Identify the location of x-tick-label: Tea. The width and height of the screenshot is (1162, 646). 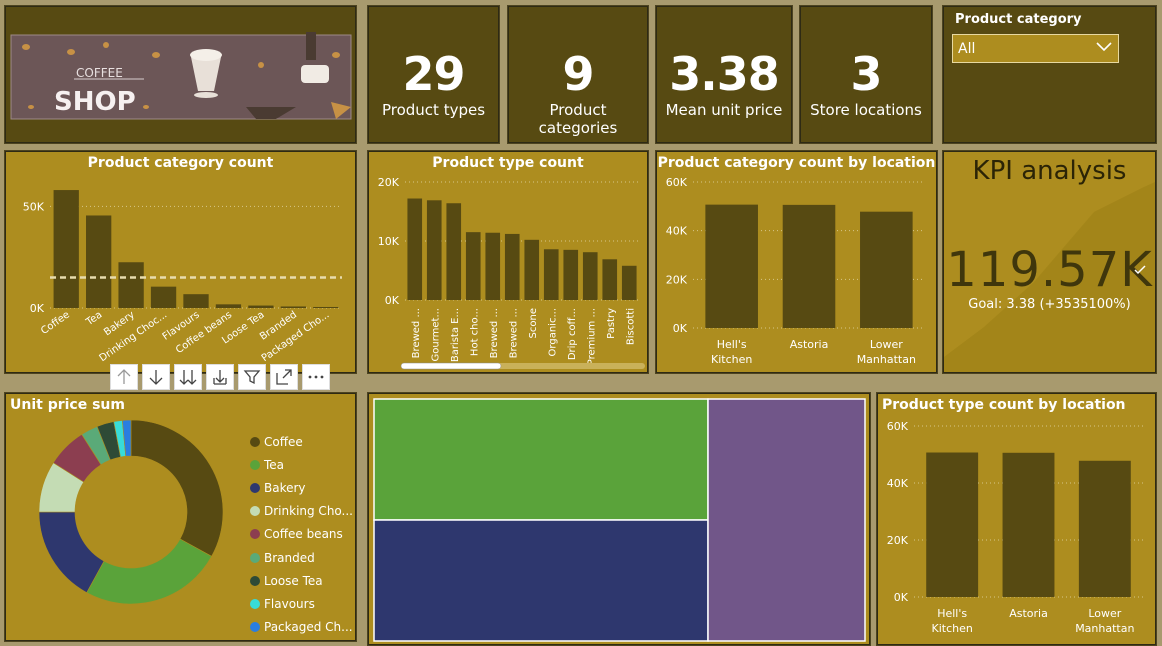
(94, 318).